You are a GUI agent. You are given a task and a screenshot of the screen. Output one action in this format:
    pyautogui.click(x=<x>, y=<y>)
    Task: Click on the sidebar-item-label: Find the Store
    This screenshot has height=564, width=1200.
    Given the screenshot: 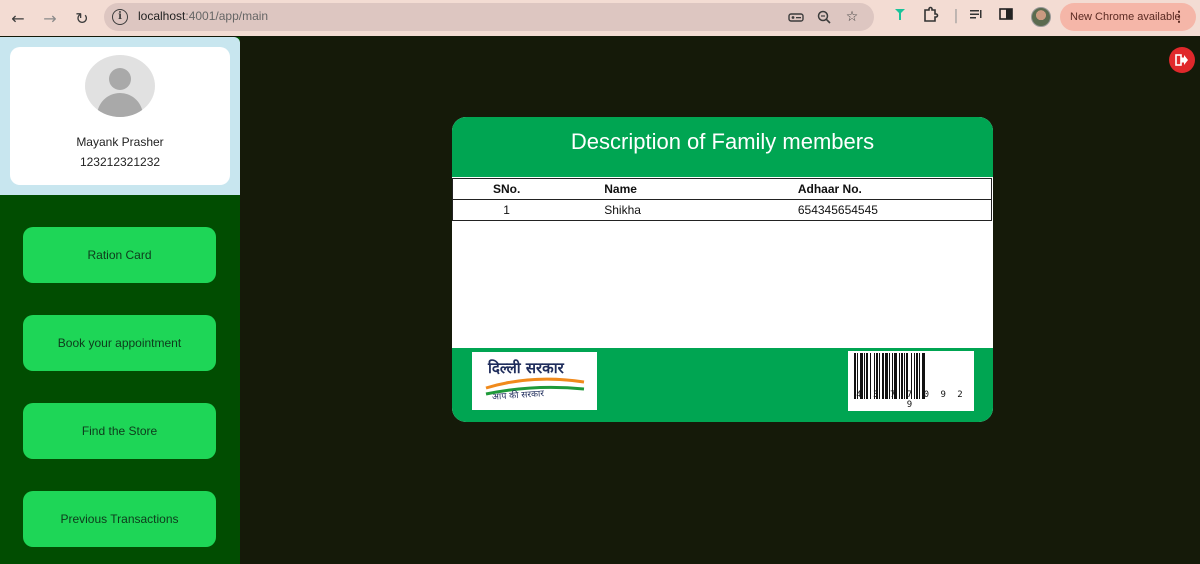 What is the action you would take?
    pyautogui.click(x=119, y=431)
    